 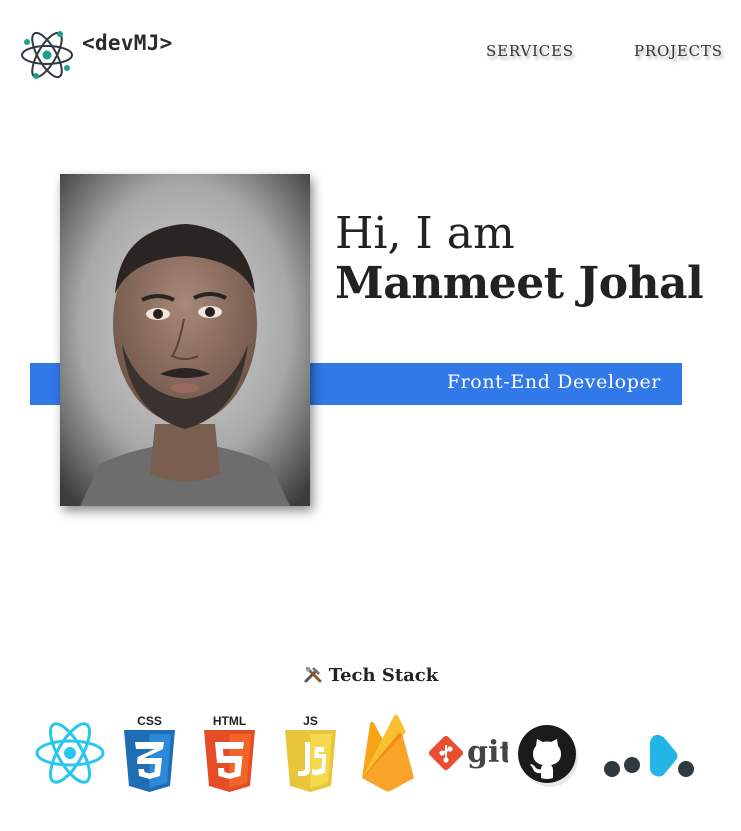 I want to click on developer-name: Manmeet Johal, so click(x=519, y=283).